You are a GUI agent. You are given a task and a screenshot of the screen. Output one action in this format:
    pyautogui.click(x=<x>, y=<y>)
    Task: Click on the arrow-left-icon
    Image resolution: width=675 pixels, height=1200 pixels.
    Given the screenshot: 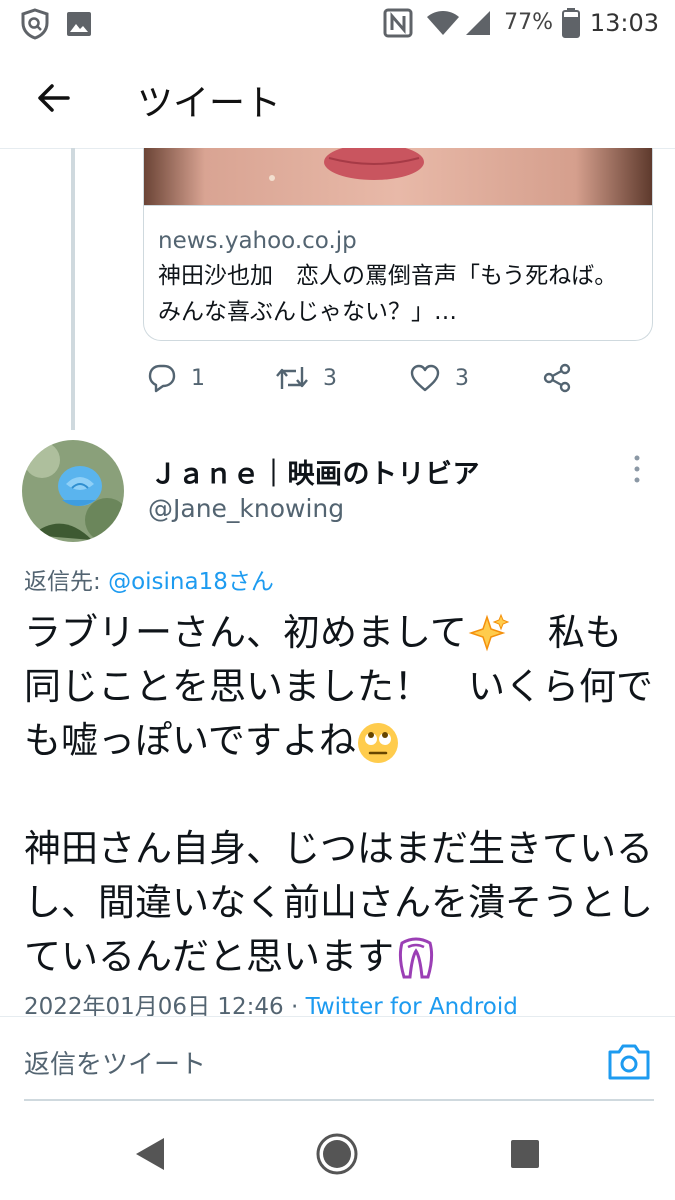 What is the action you would take?
    pyautogui.click(x=54, y=98)
    